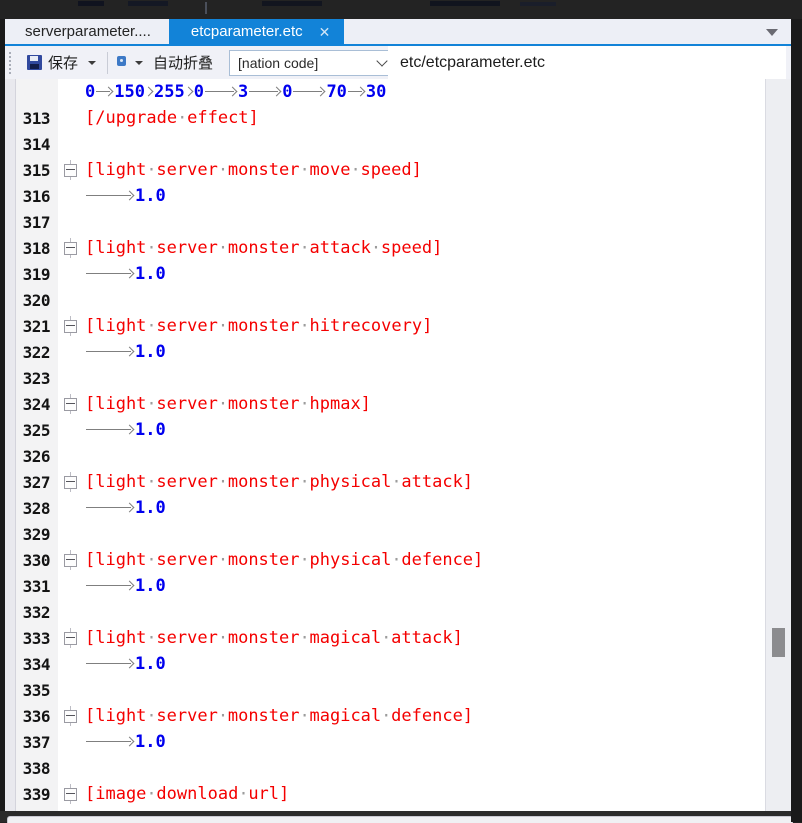 This screenshot has width=802, height=823. What do you see at coordinates (587, 62) in the screenshot?
I see `file-path-field: etc/etcparameter.etc` at bounding box center [587, 62].